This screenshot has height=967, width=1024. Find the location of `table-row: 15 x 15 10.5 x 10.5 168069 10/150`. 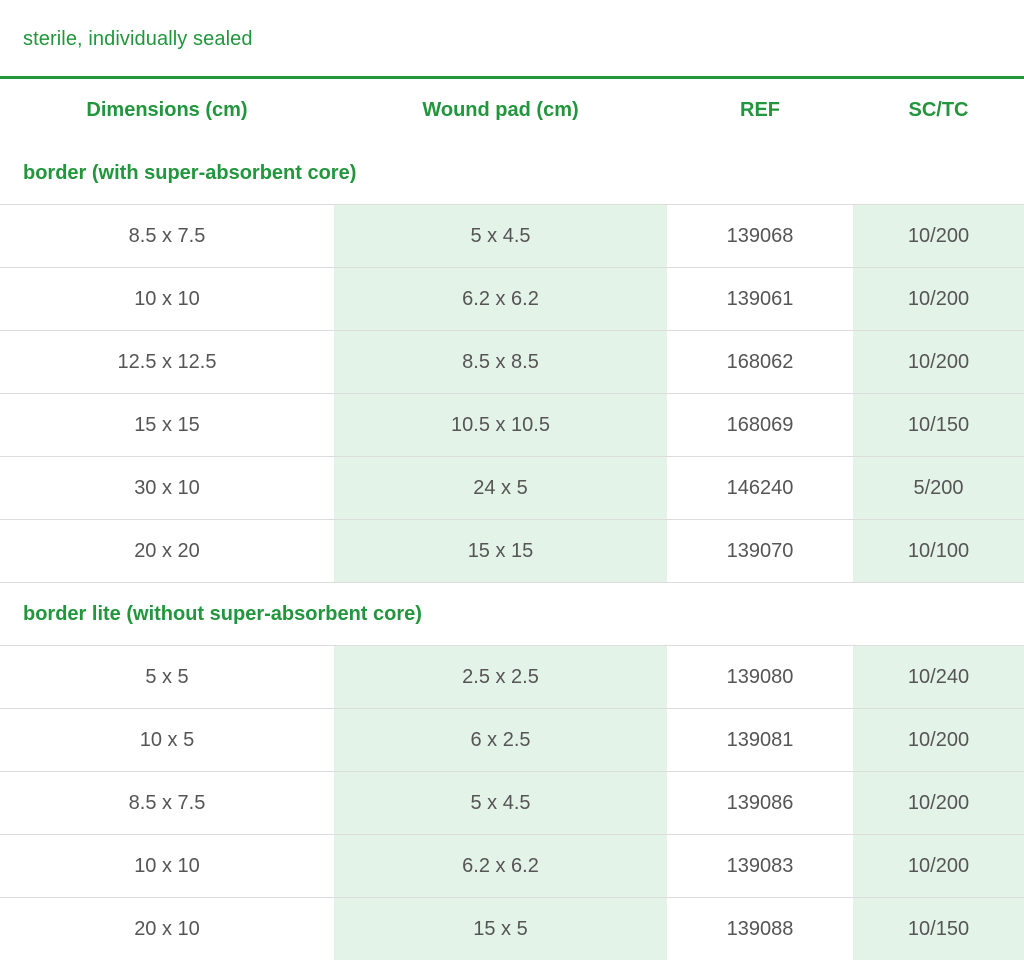

table-row: 15 x 15 10.5 x 10.5 168069 10/150 is located at coordinates (512, 425).